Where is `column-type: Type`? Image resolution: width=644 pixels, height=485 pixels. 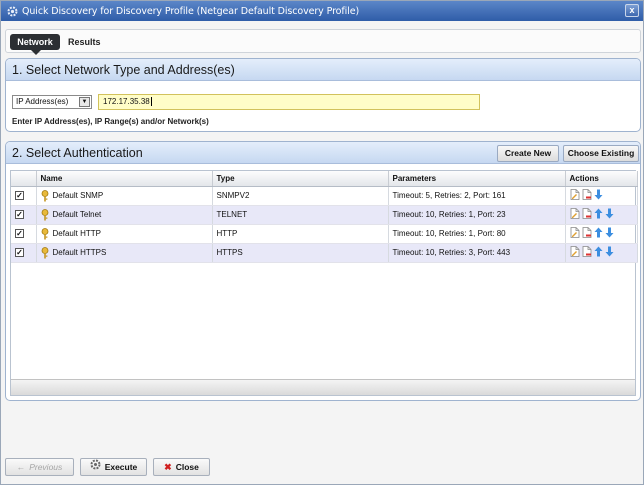 column-type: Type is located at coordinates (300, 179).